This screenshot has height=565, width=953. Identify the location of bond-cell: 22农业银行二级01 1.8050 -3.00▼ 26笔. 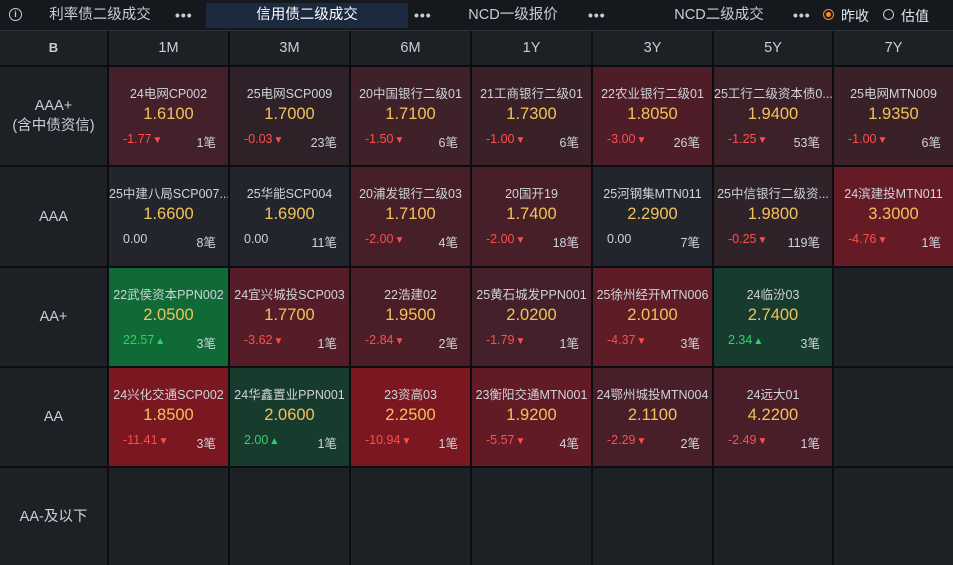
(652, 116).